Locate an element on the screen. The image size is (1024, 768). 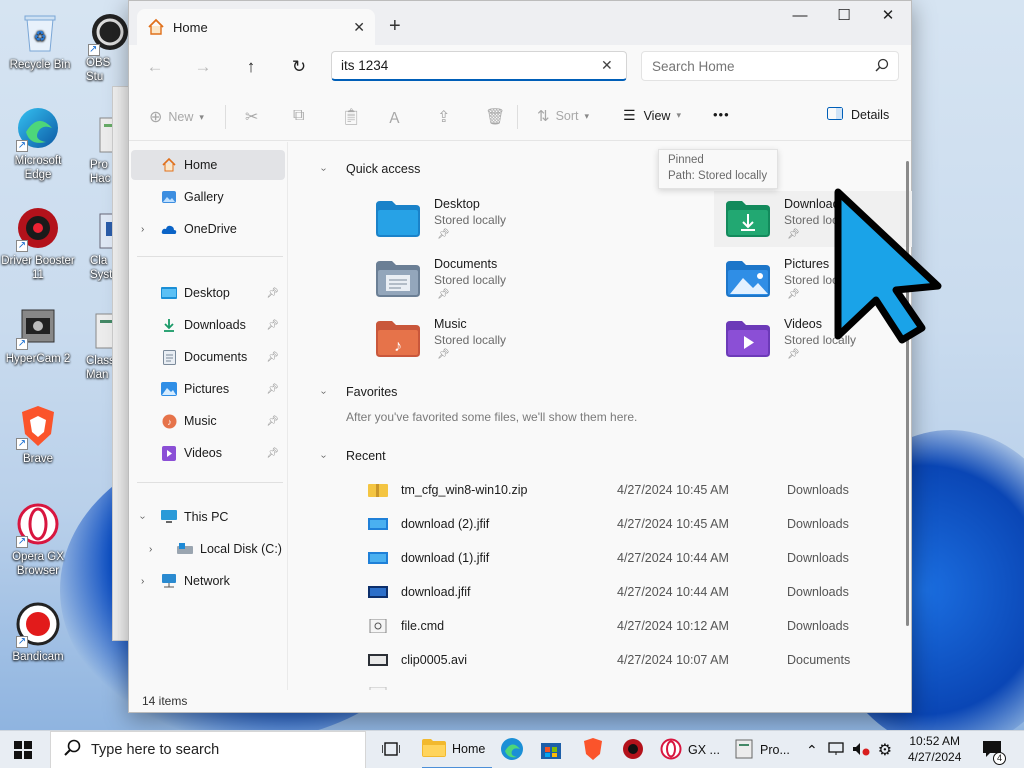
windows-start-icon is located at coordinates (23, 751).